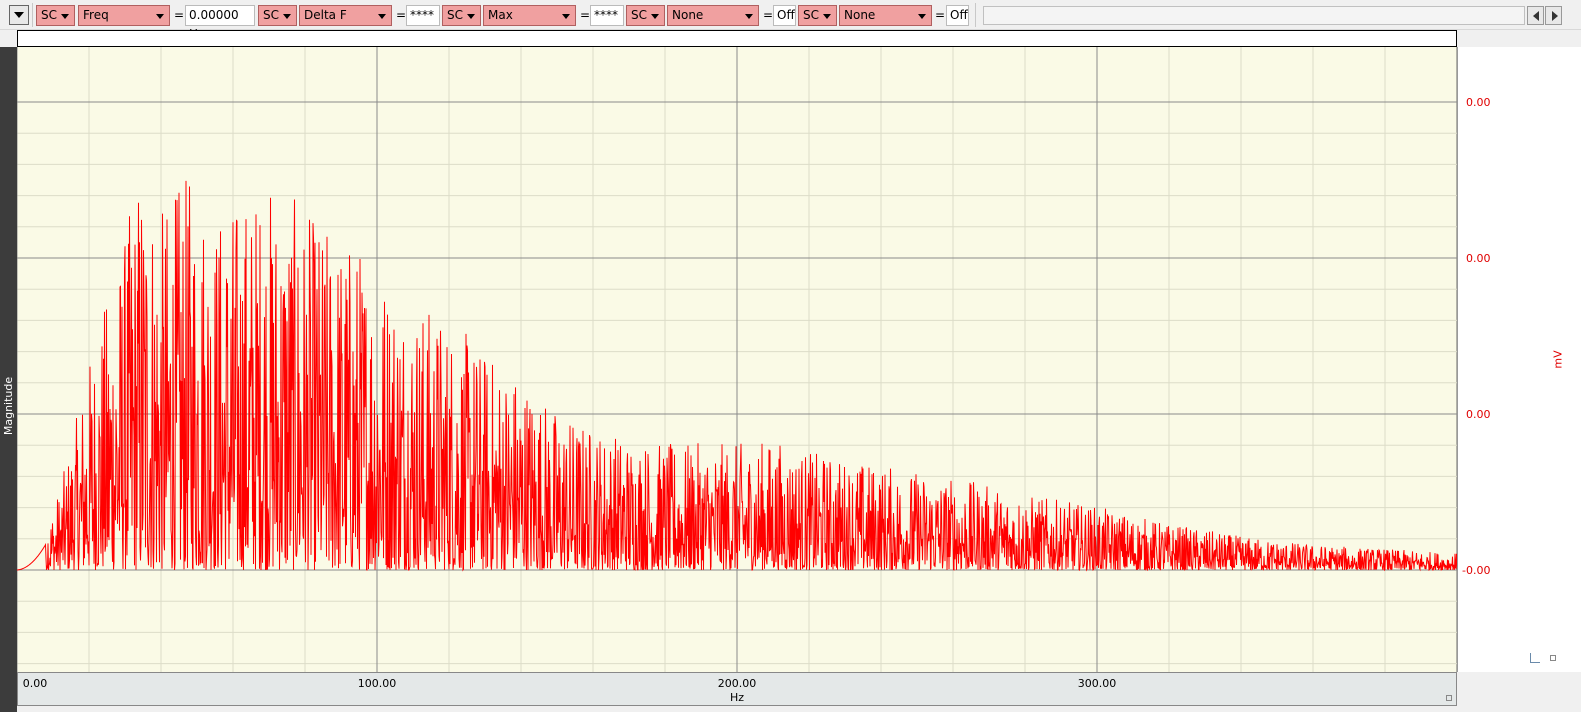 Image resolution: width=1581 pixels, height=712 pixels. I want to click on toolbar-scroll-track, so click(1254, 15).